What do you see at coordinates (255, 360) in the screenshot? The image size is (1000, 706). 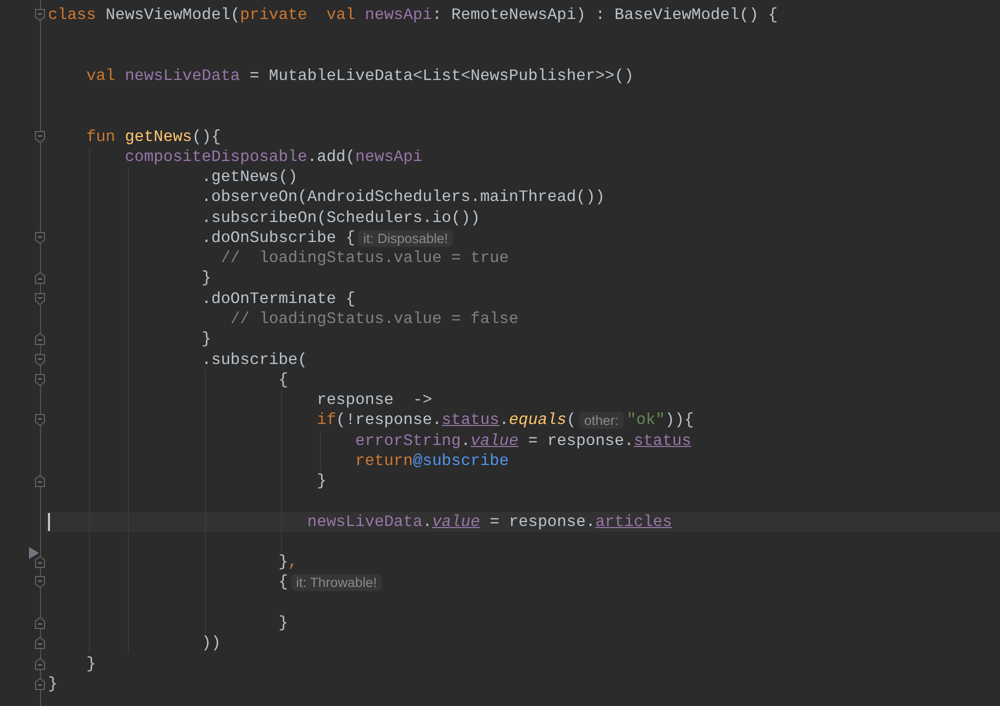 I see `code-line: .subscribe(` at bounding box center [255, 360].